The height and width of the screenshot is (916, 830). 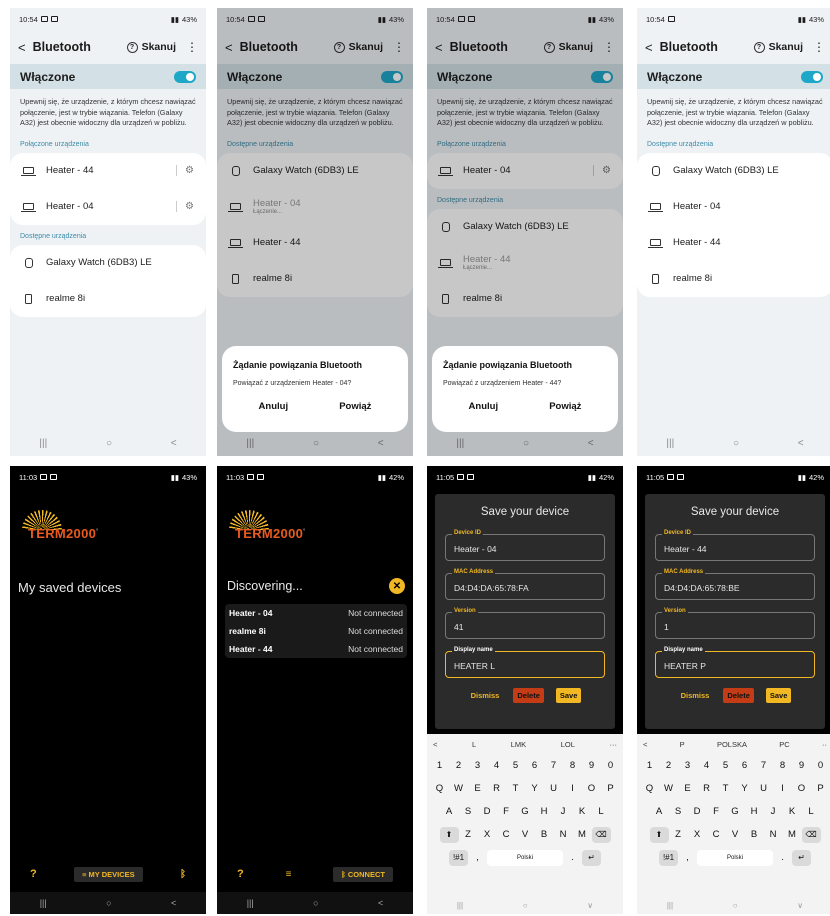 I want to click on key: N, so click(x=773, y=834).